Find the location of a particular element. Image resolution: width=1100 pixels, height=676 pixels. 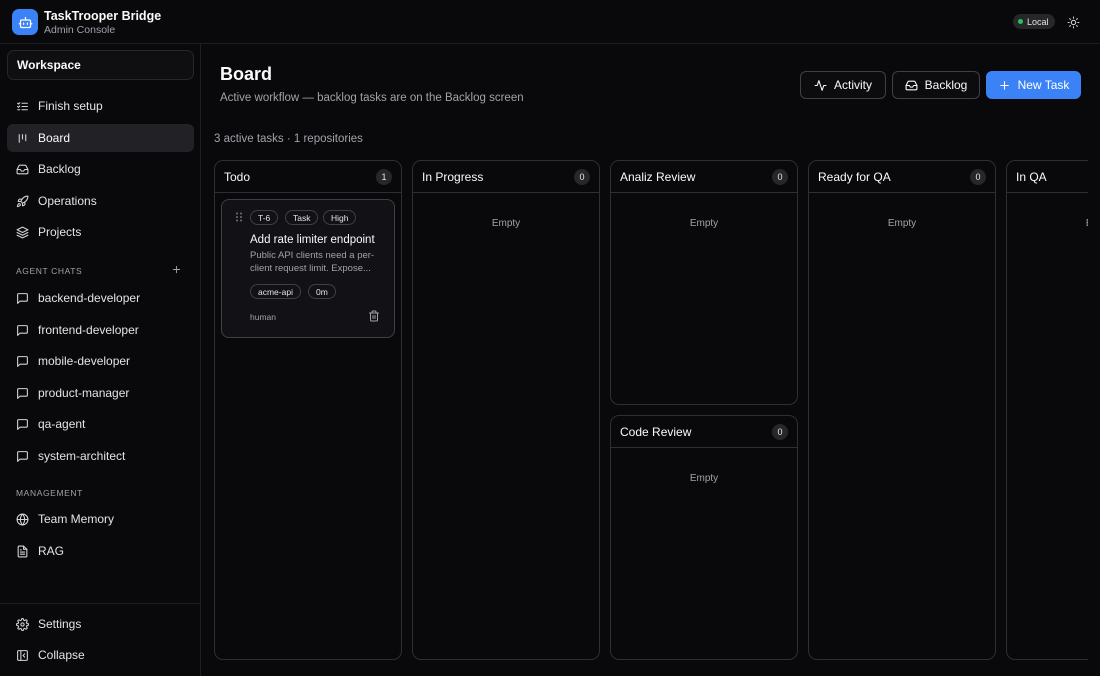

sidebar-item-label: product-manager is located at coordinates (84, 393).